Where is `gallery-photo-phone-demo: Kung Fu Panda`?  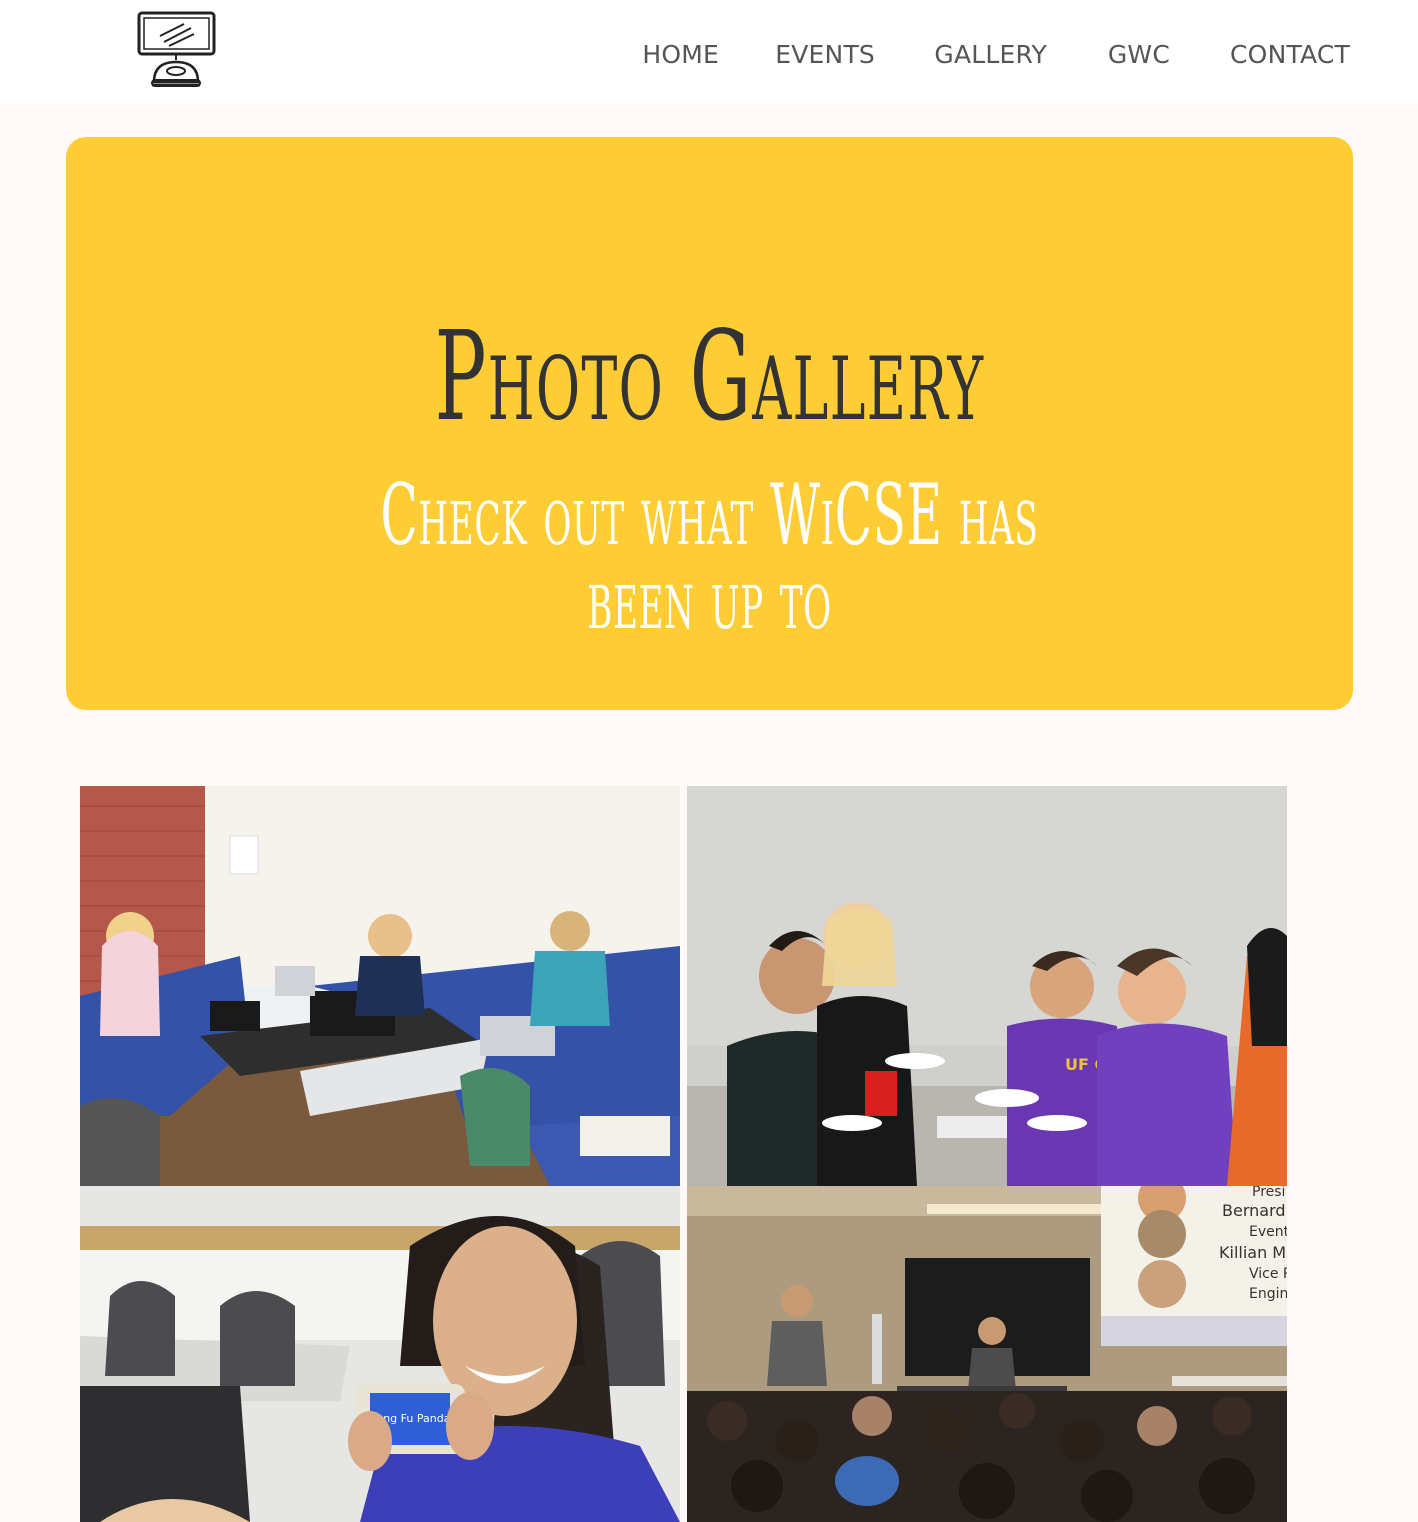 gallery-photo-phone-demo: Kung Fu Panda is located at coordinates (380, 1354).